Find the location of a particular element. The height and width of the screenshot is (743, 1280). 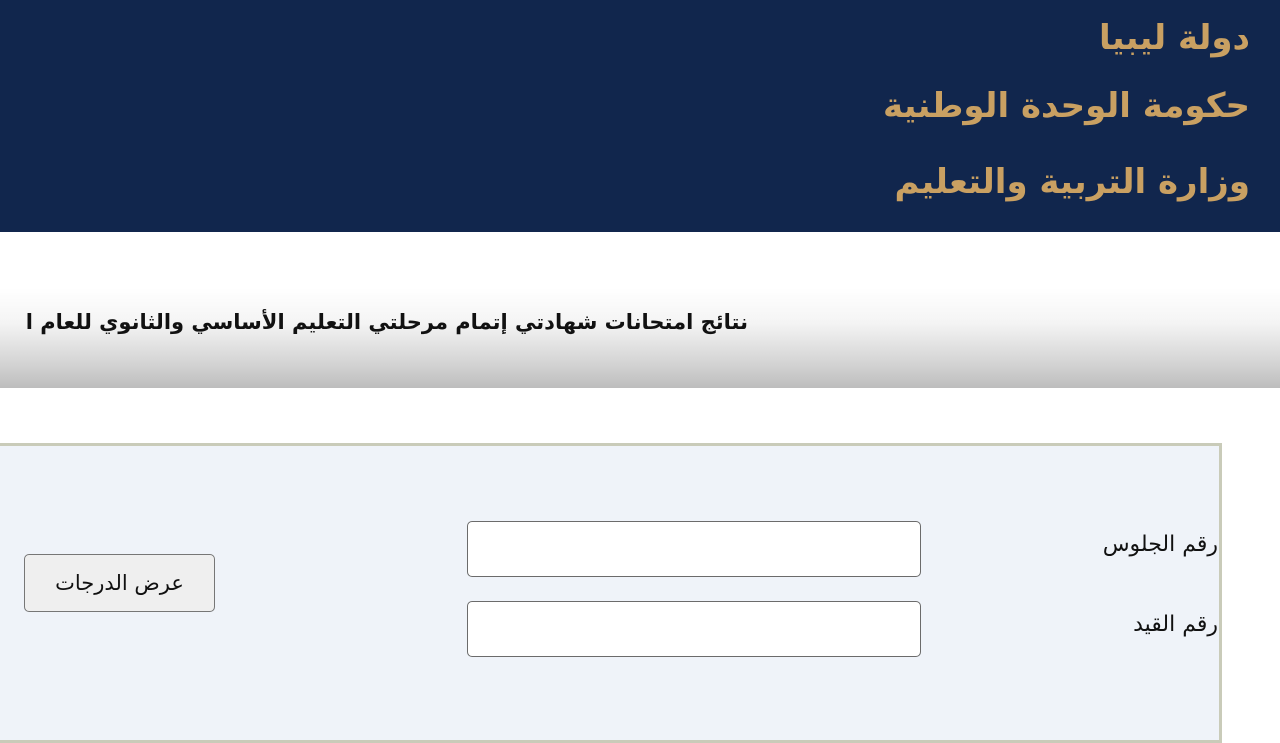

registration-number-label: رقم القيد is located at coordinates (1175, 624).